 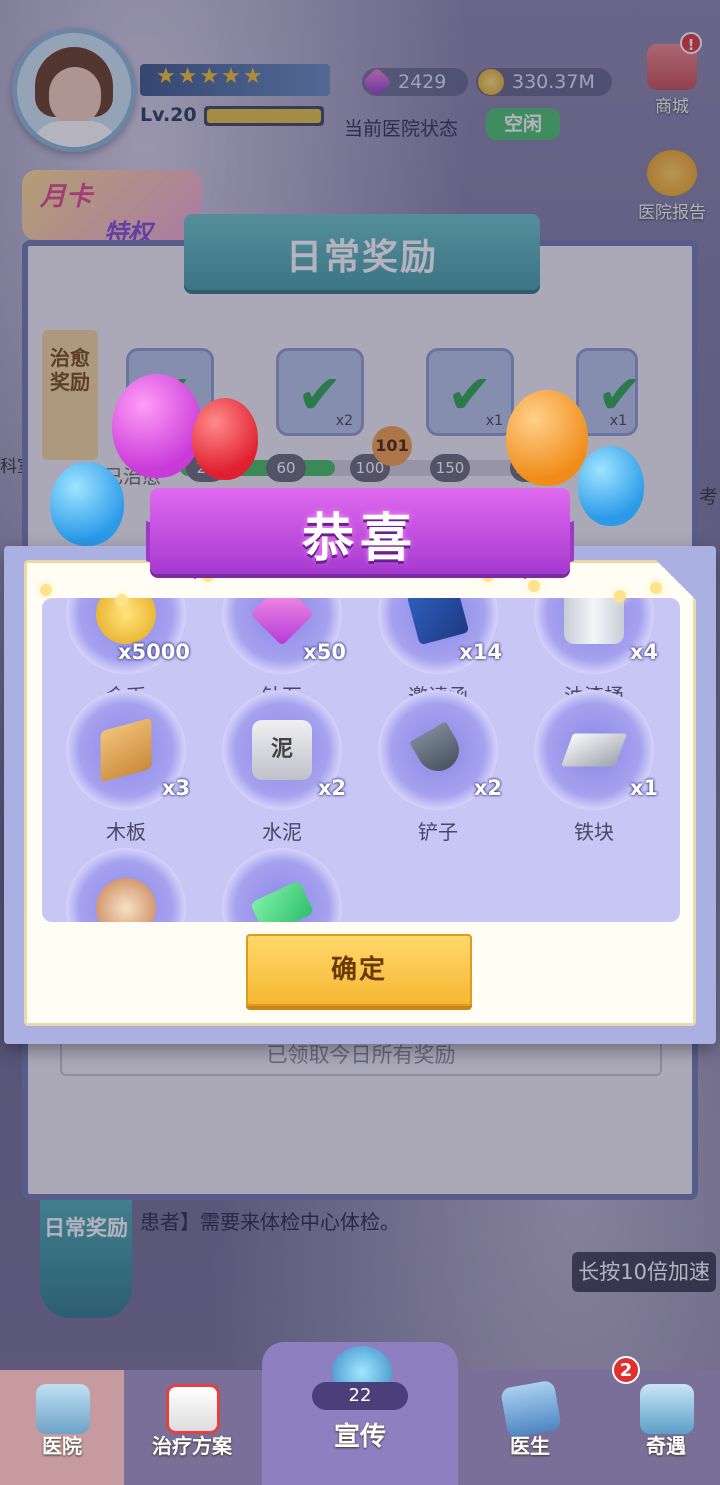 What do you see at coordinates (126, 885) in the screenshot?
I see `reward-item-cake` at bounding box center [126, 885].